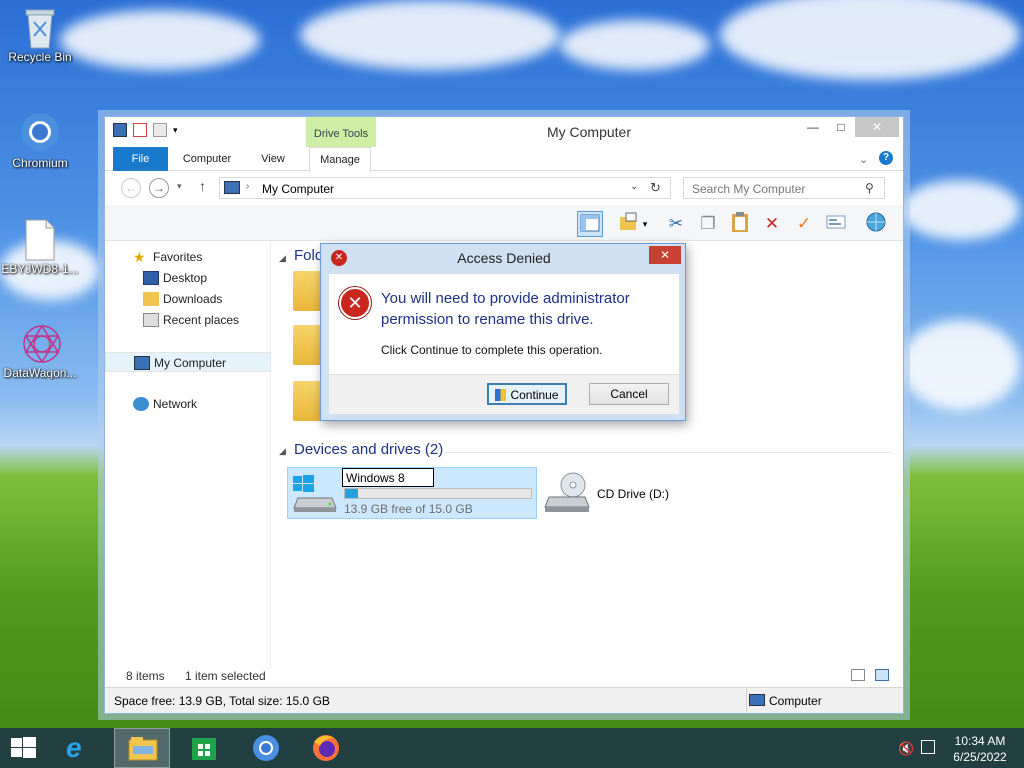 The height and width of the screenshot is (768, 1024). I want to click on chromium-desktop-icon: Chromium, so click(40, 141).